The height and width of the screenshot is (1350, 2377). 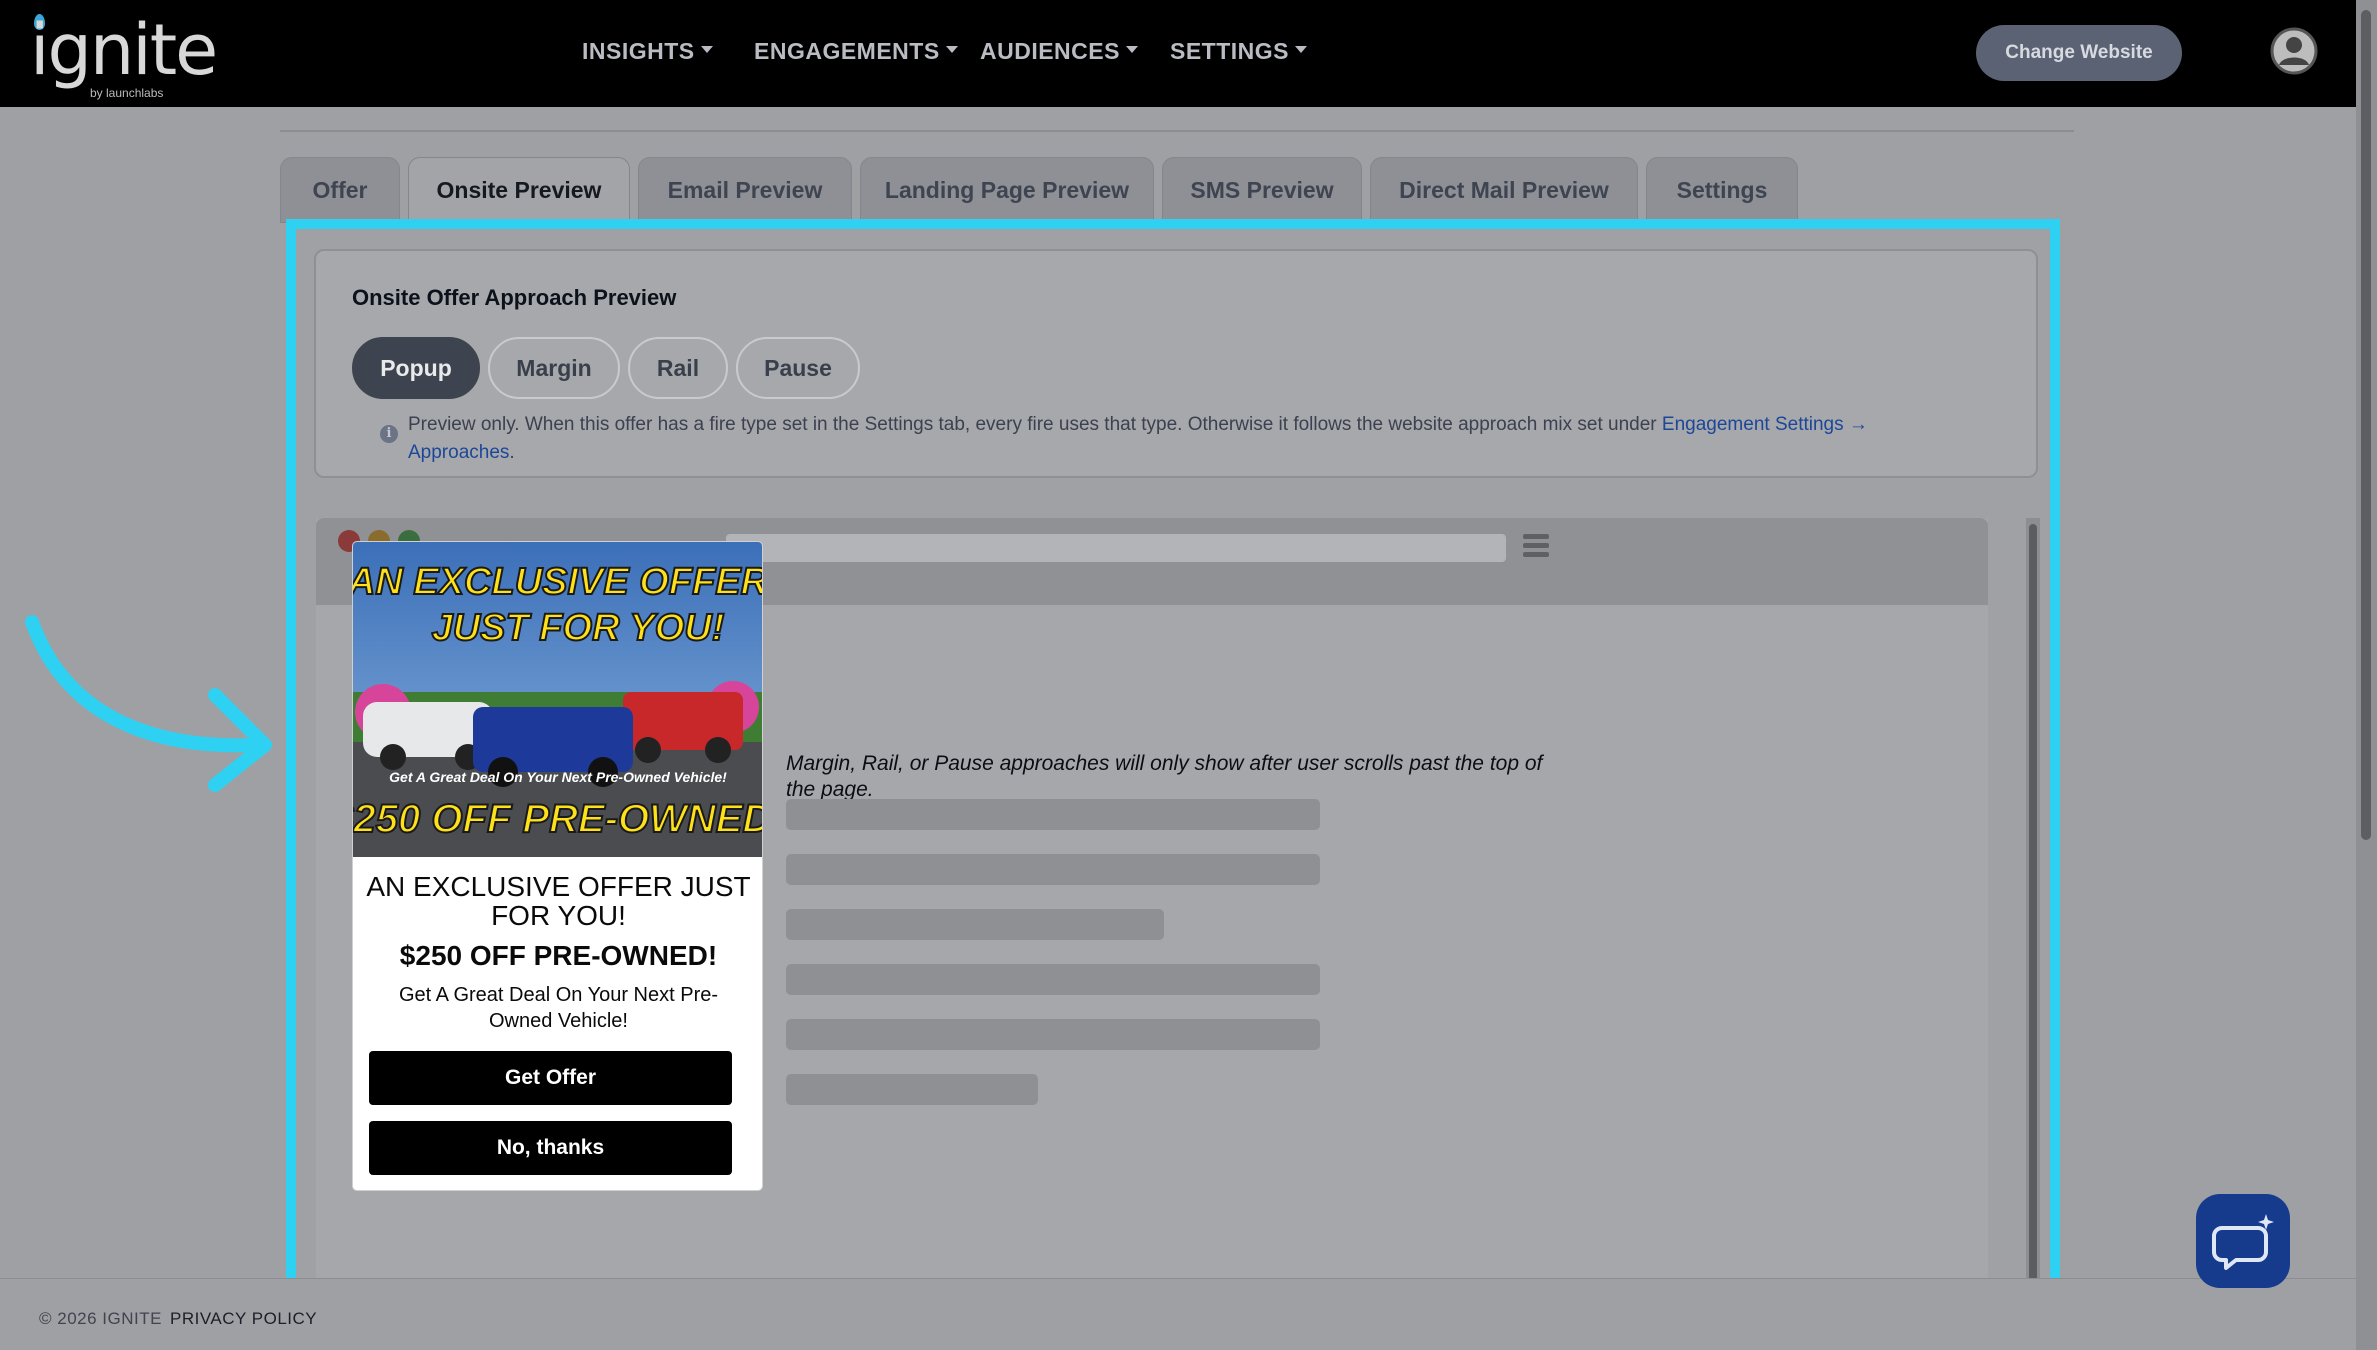 I want to click on hamburger-menu-icon, so click(x=1536, y=547).